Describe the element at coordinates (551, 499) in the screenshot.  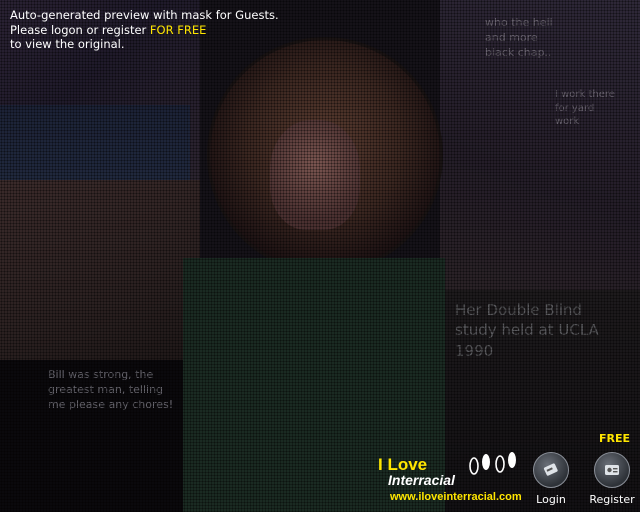
I see `login-label: Login` at that location.